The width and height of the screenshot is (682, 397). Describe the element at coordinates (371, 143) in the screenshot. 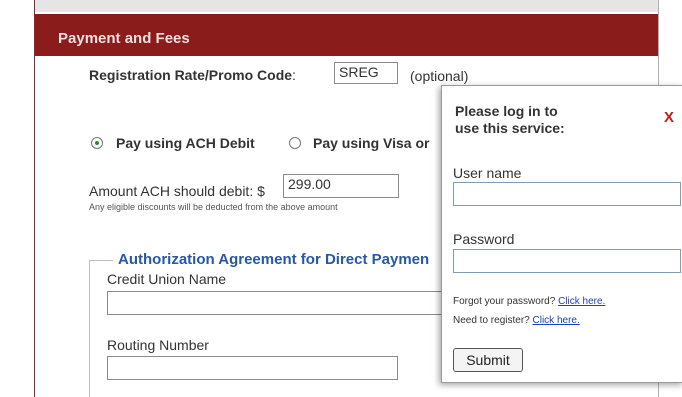

I see `card-option-label: Pay using Visa or` at that location.